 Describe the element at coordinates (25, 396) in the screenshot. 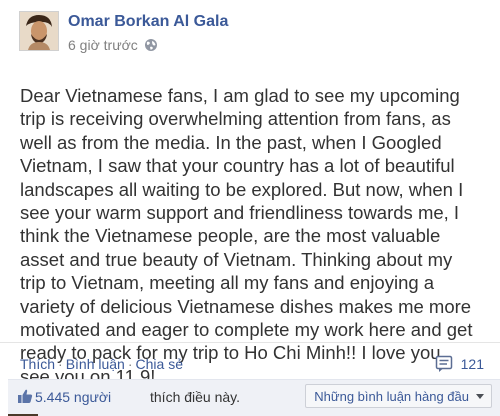

I see `thumbs-up-icon` at that location.